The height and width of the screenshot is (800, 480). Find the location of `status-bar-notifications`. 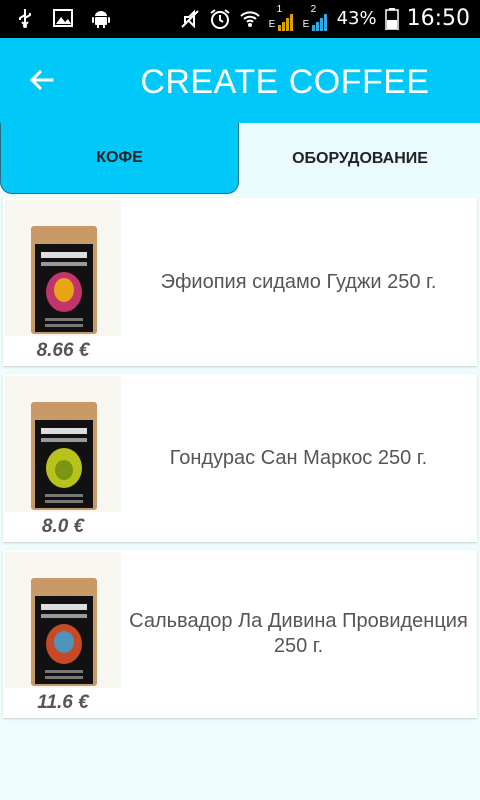

status-bar-notifications is located at coordinates (63, 18).